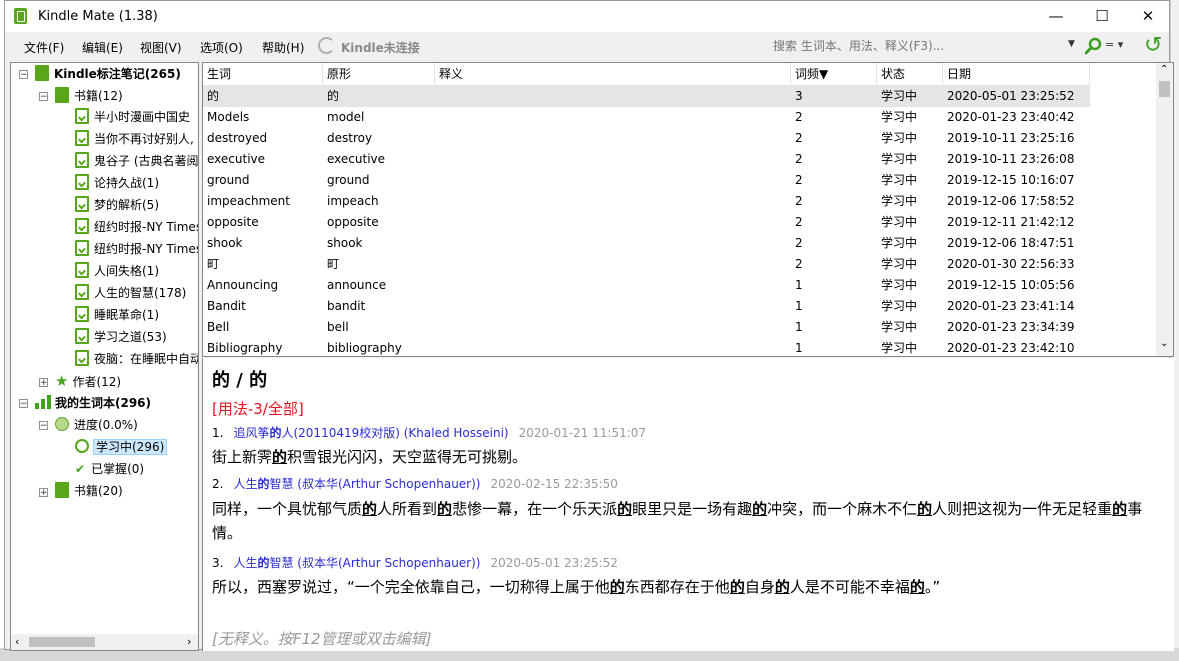 The image size is (1179, 661). What do you see at coordinates (130, 293) in the screenshot?
I see `tree-book-item: 人生的智慧(178)` at bounding box center [130, 293].